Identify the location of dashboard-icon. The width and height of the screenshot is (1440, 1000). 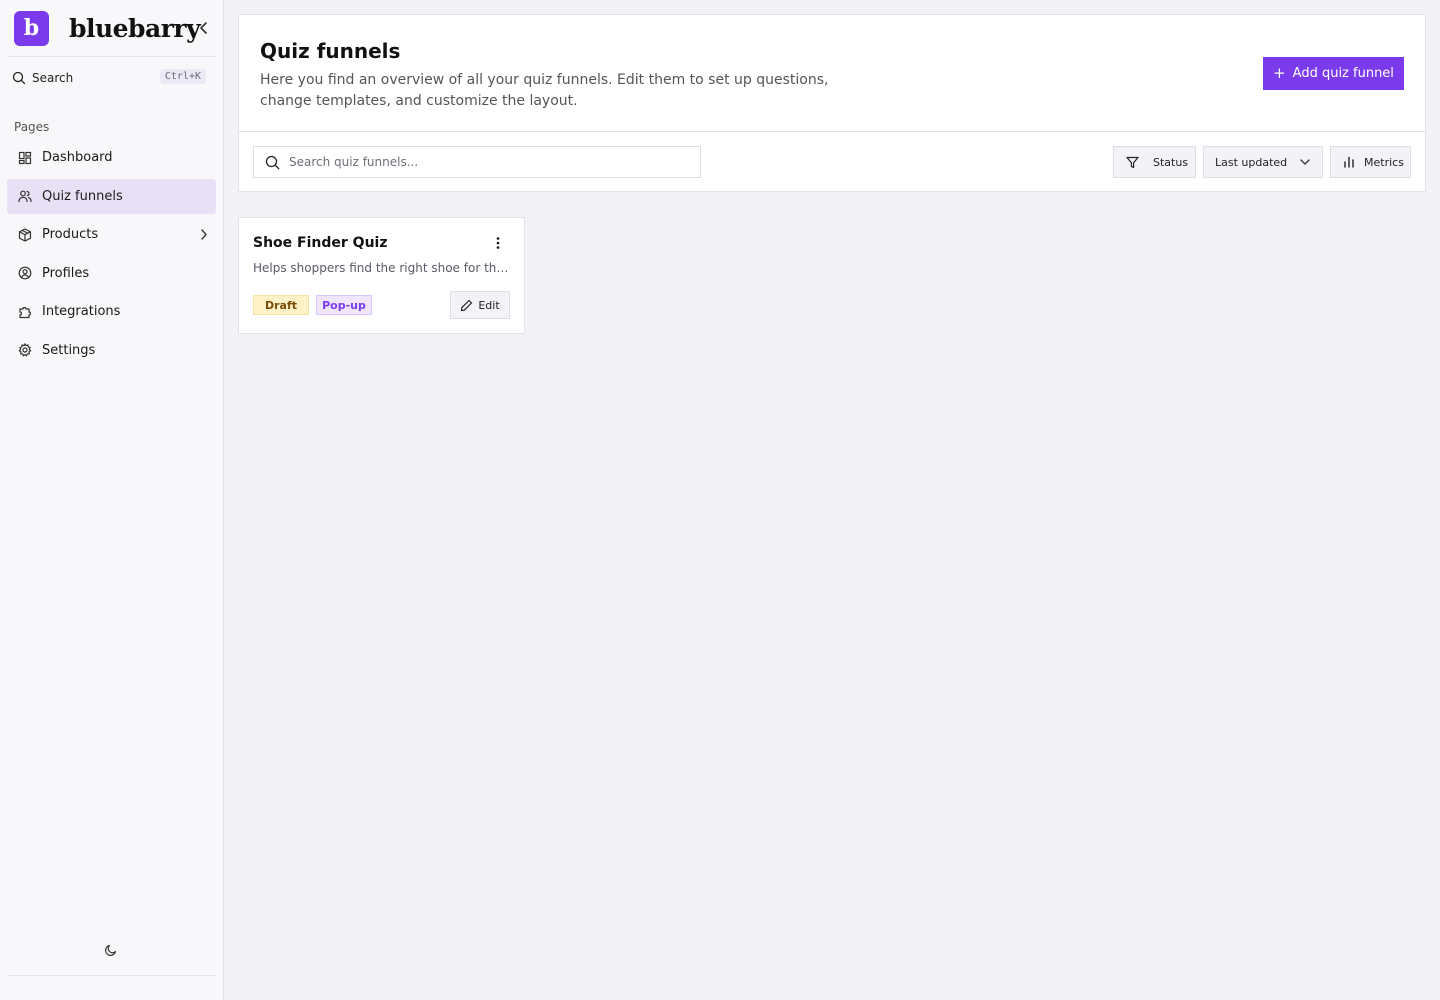
(25, 158).